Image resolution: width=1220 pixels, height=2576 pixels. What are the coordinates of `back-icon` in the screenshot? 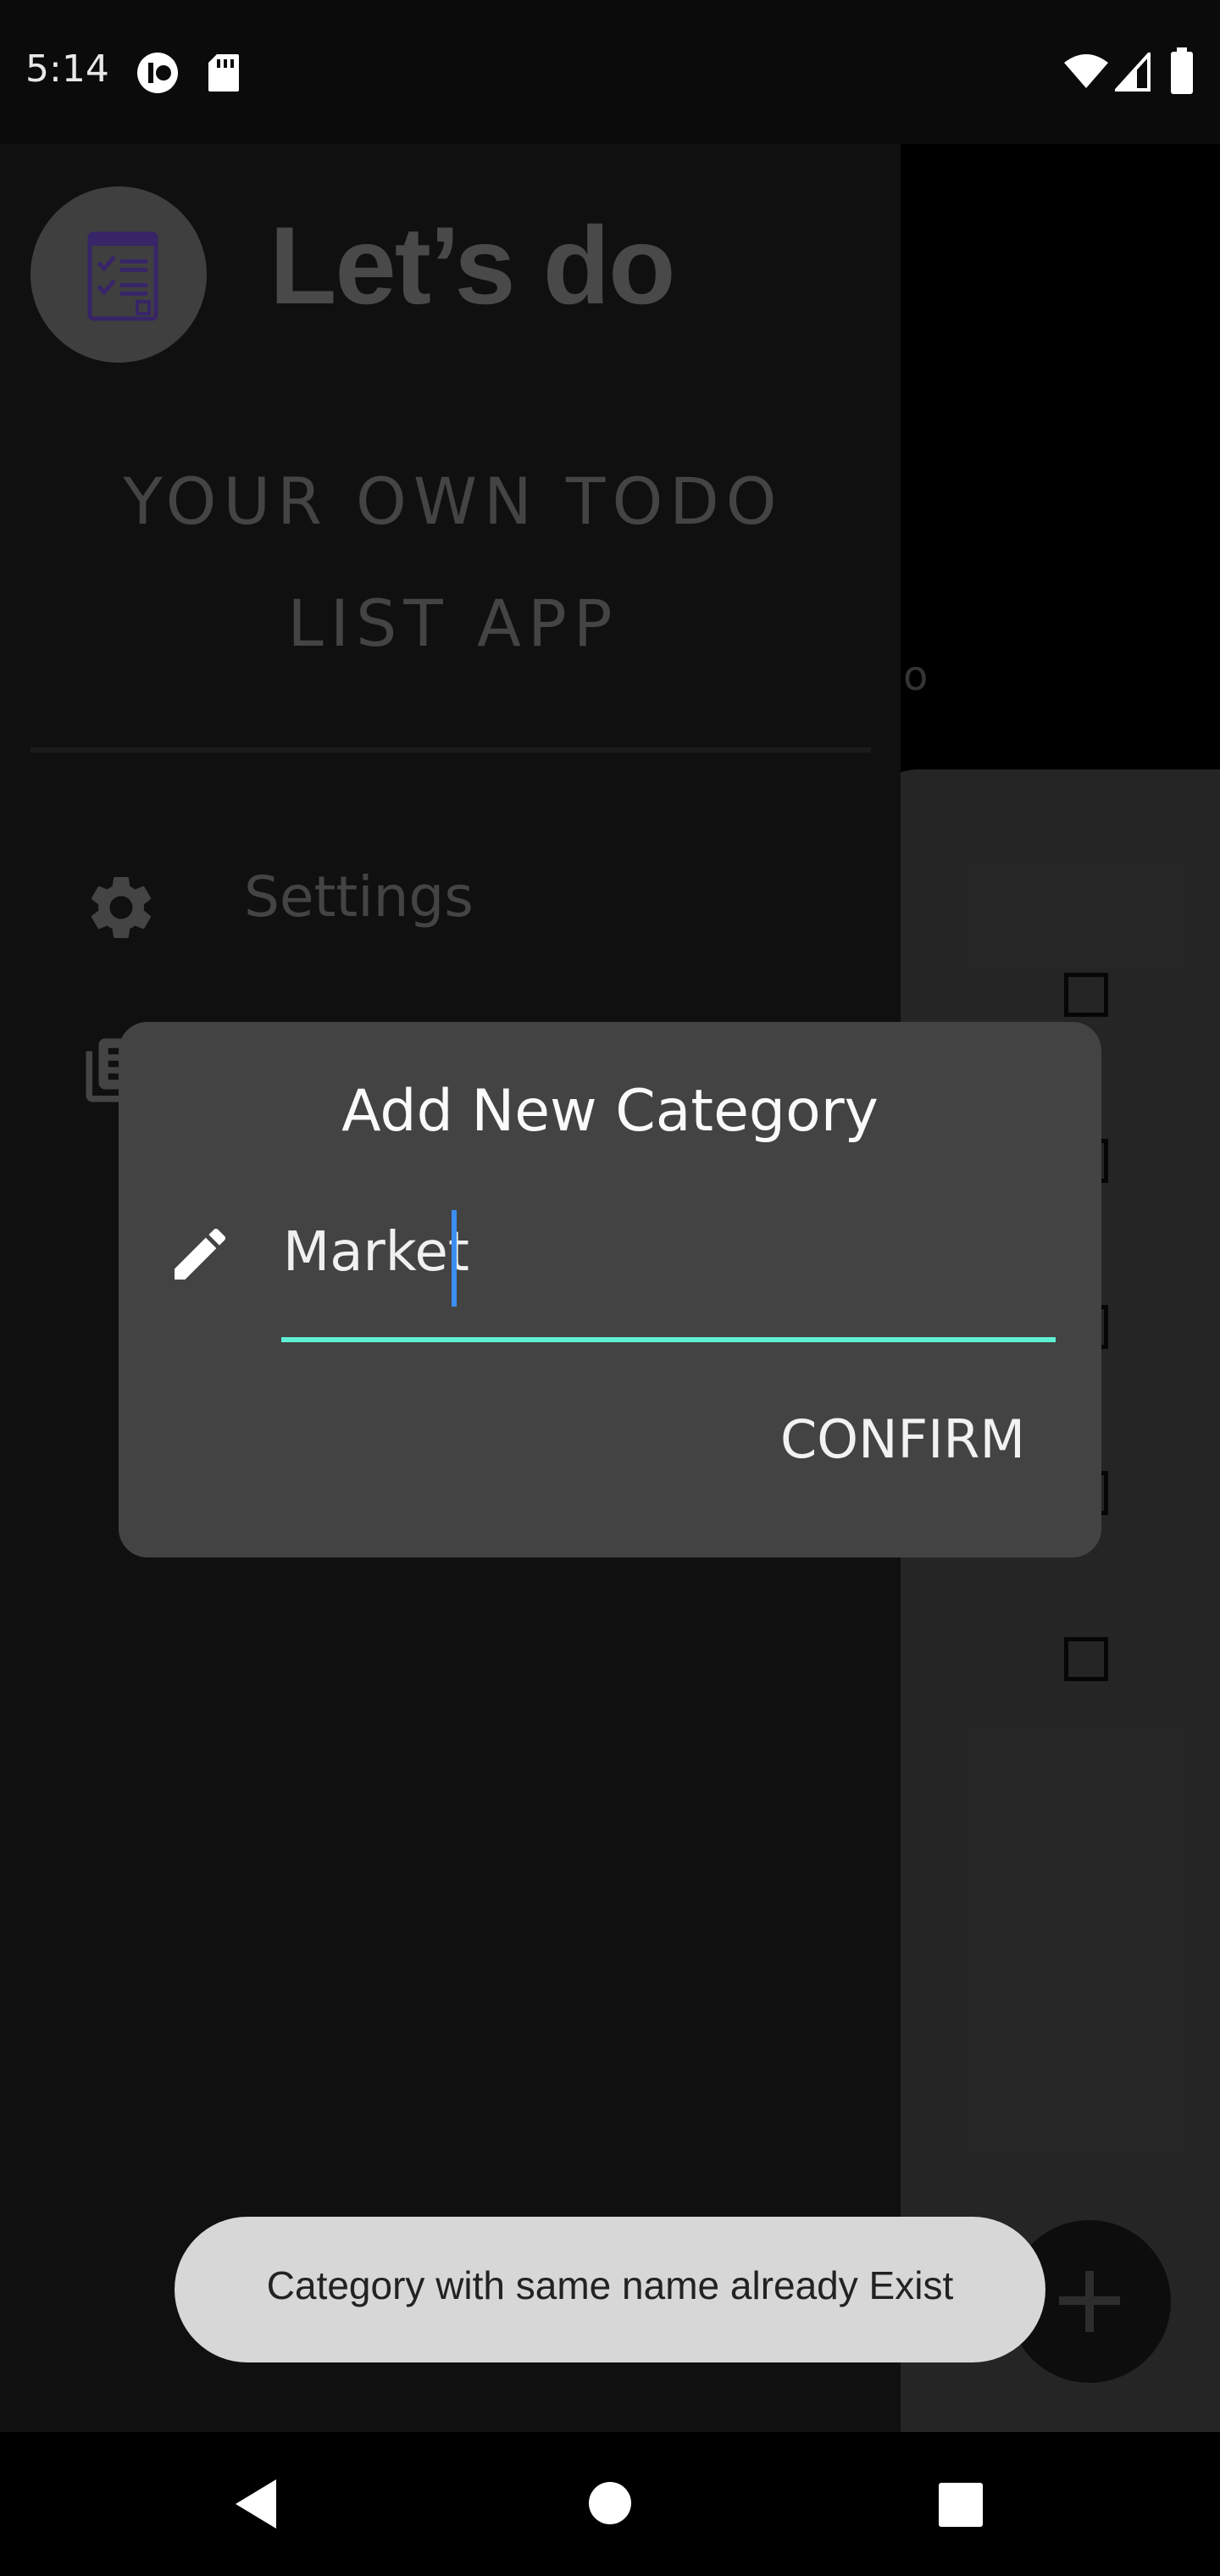 It's located at (256, 2504).